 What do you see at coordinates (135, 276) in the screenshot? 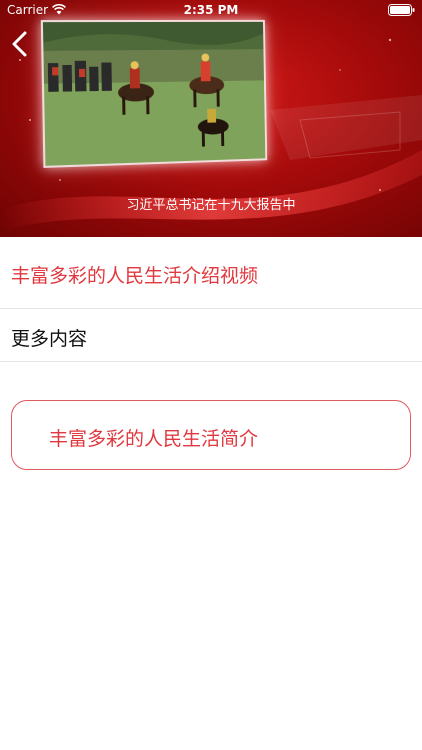
I see `video-section-title: 丰富多彩的人民生活介绍视频` at bounding box center [135, 276].